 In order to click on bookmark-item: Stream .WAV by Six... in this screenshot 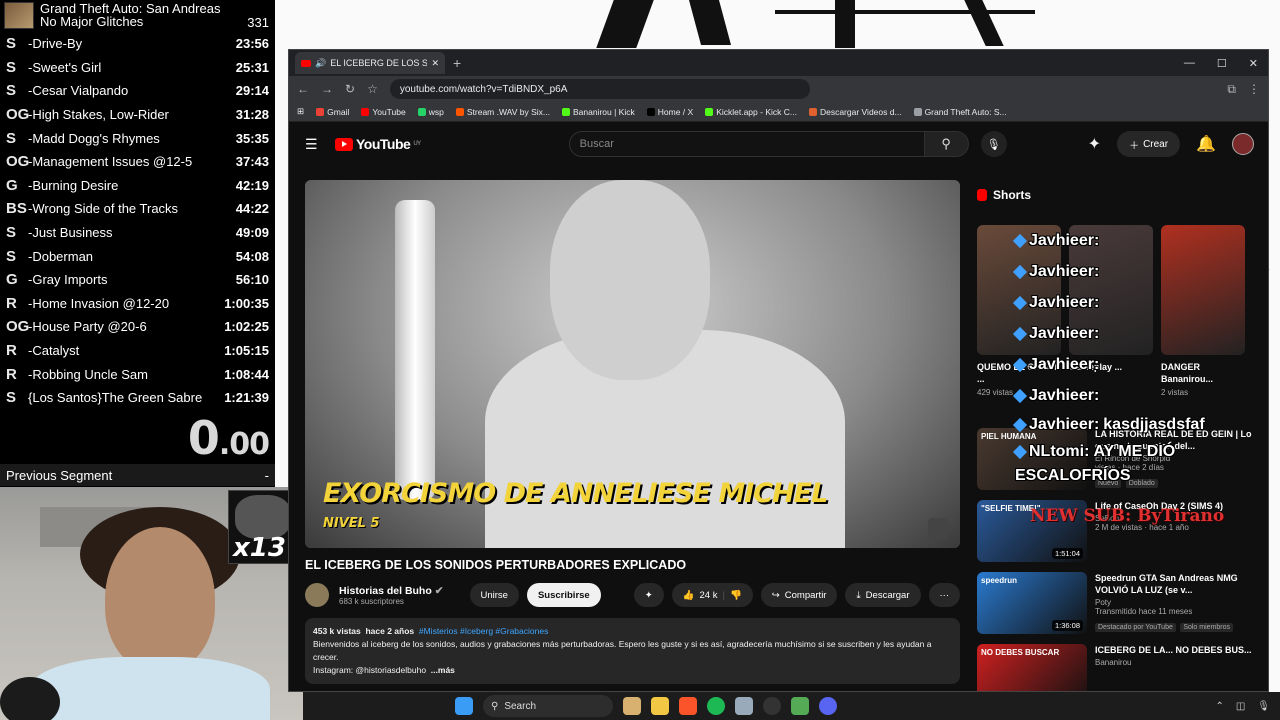, I will do `click(502, 112)`.